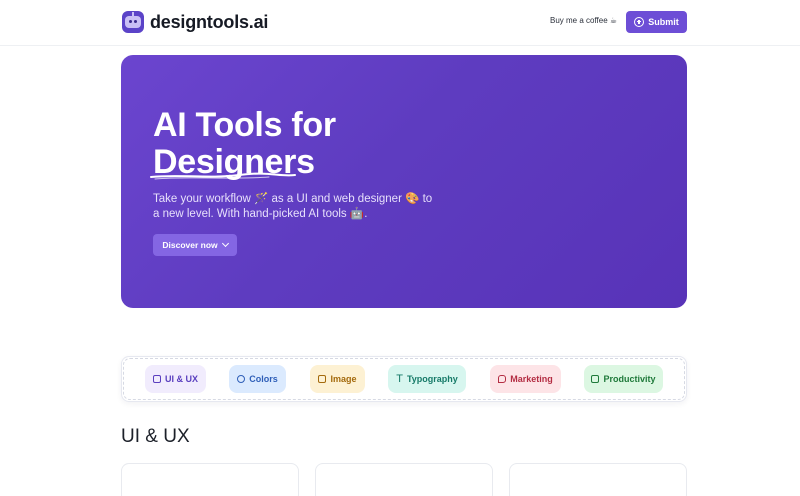 The image size is (800, 496). I want to click on category-colors: Colors, so click(257, 379).